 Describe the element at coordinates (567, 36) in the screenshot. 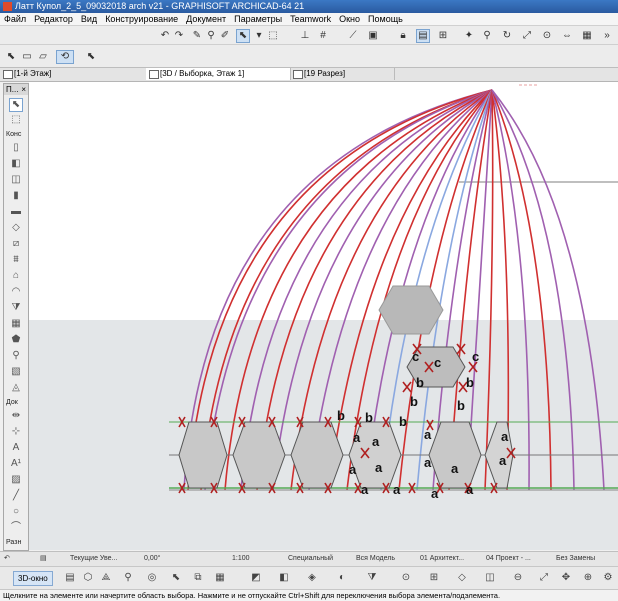

I see `measure-icon: ⇔` at that location.